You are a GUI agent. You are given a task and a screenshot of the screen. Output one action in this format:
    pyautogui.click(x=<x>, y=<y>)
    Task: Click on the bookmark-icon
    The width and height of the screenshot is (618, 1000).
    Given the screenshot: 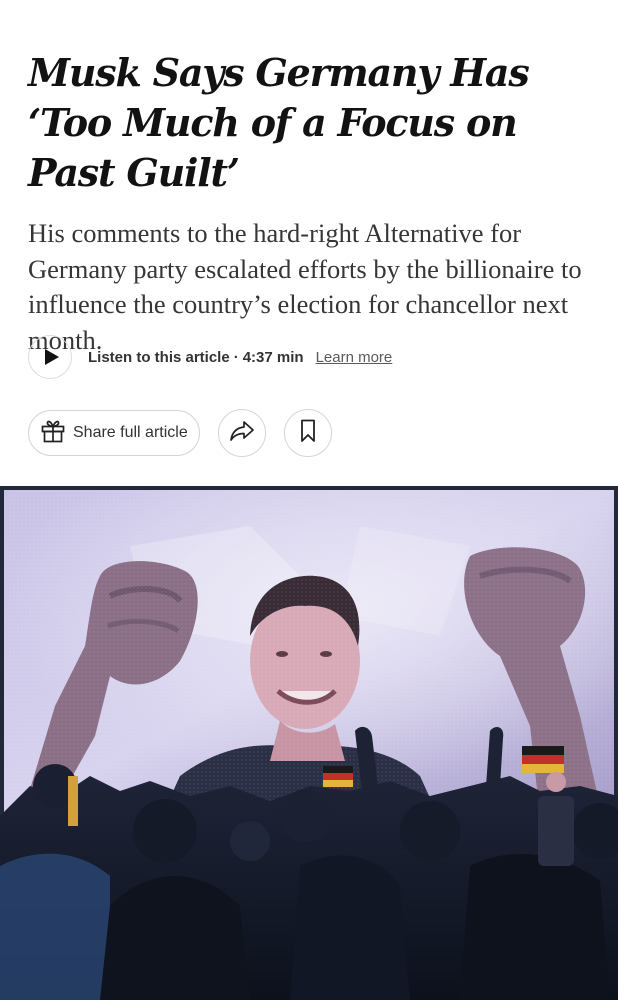 What is the action you would take?
    pyautogui.click(x=308, y=433)
    